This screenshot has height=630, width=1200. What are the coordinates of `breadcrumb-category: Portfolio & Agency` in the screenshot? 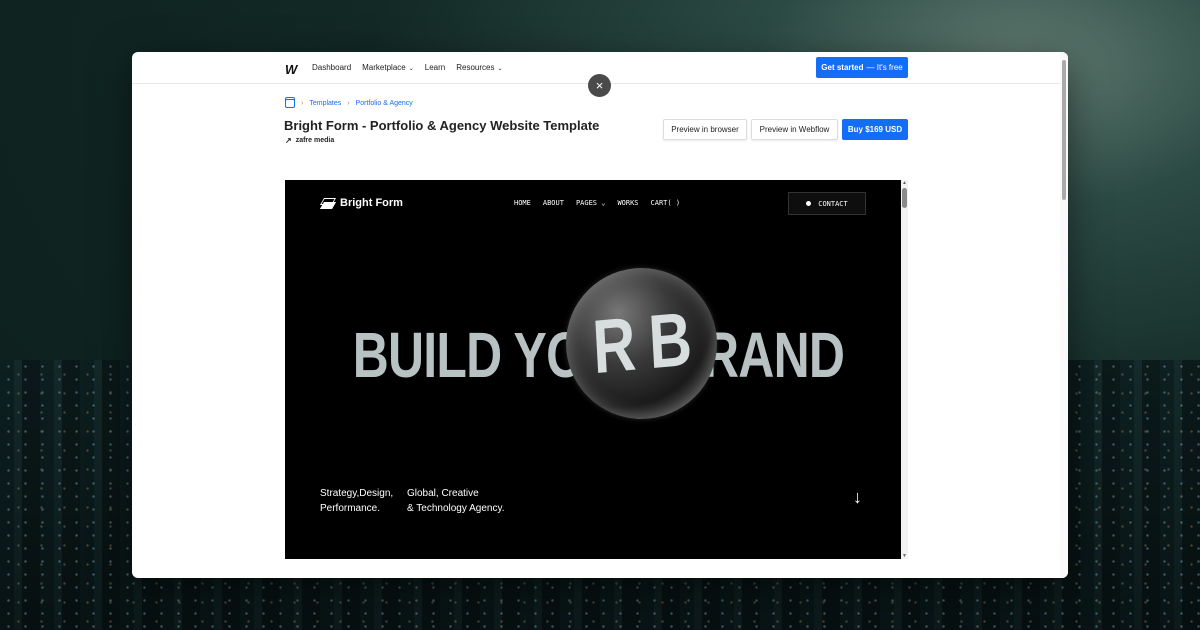 It's located at (384, 103).